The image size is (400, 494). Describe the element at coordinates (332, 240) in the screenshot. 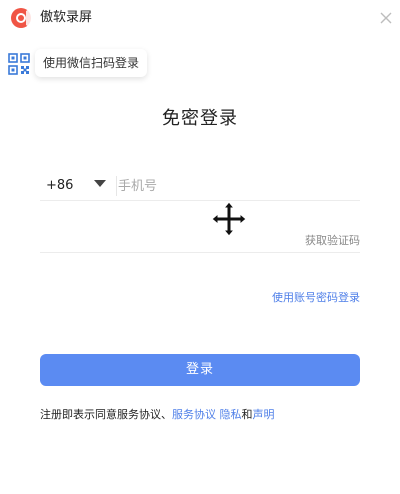

I see `get-code-button: 获取验证码` at that location.